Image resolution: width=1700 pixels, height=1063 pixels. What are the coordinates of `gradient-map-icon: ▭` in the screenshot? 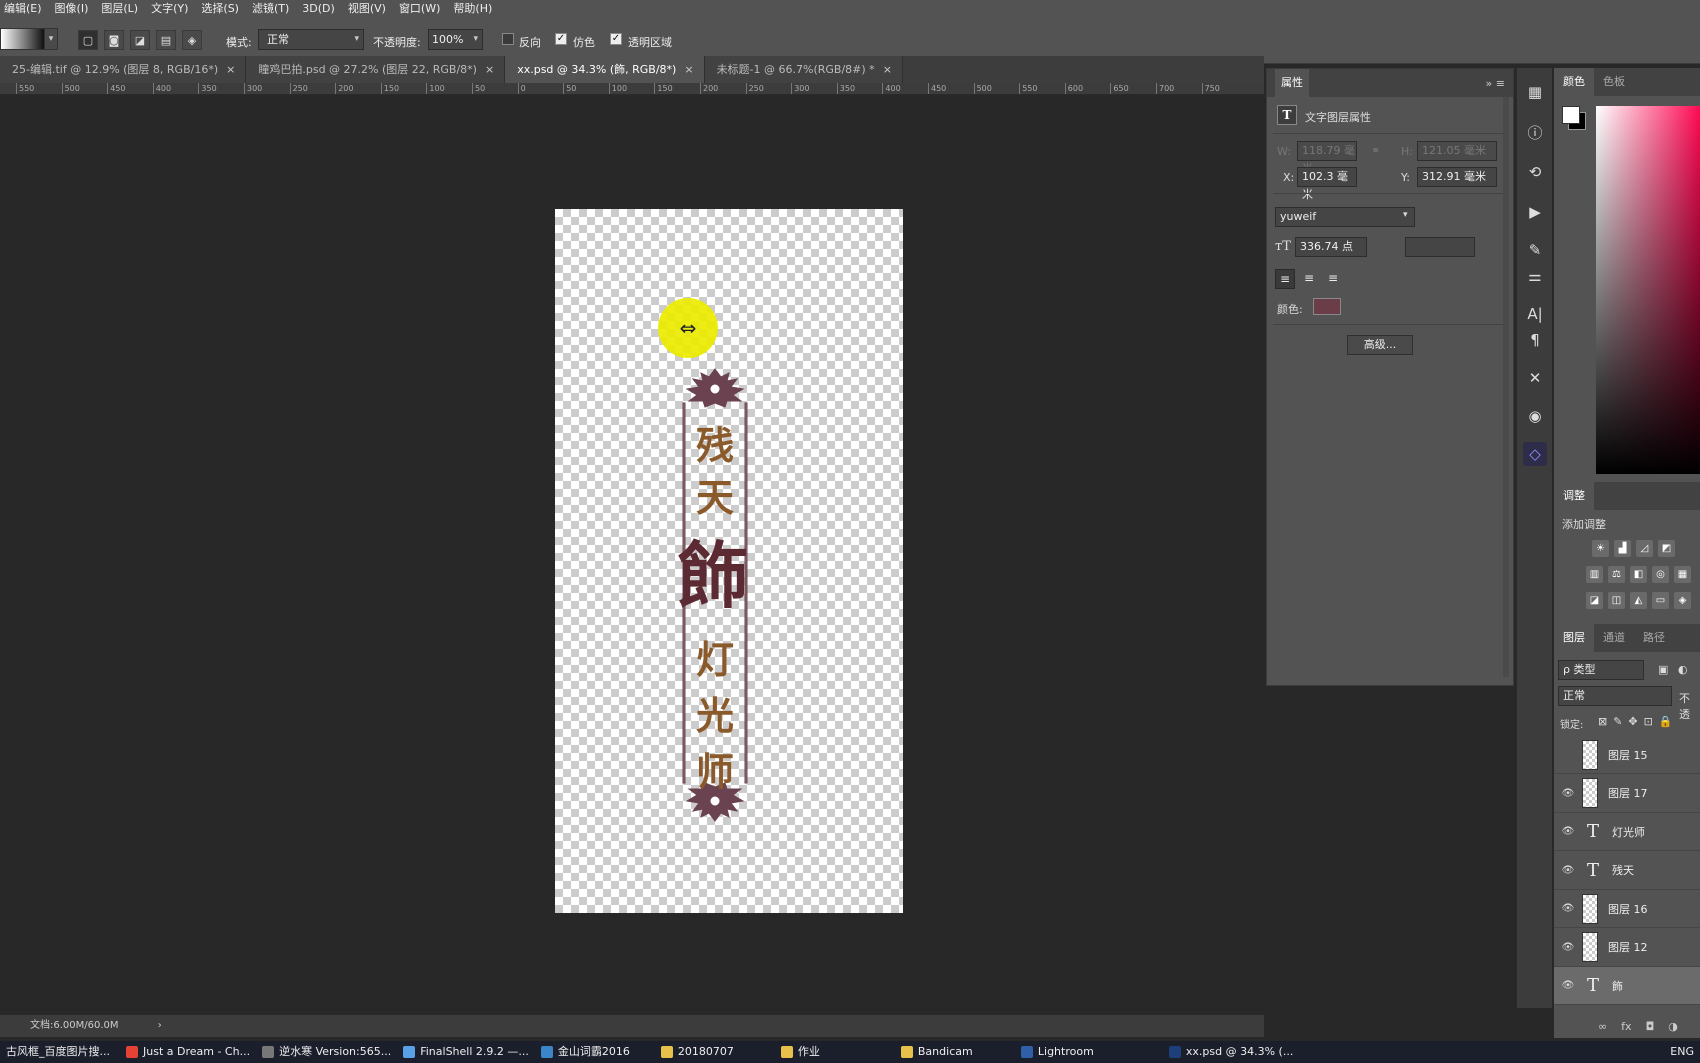 It's located at (1660, 600).